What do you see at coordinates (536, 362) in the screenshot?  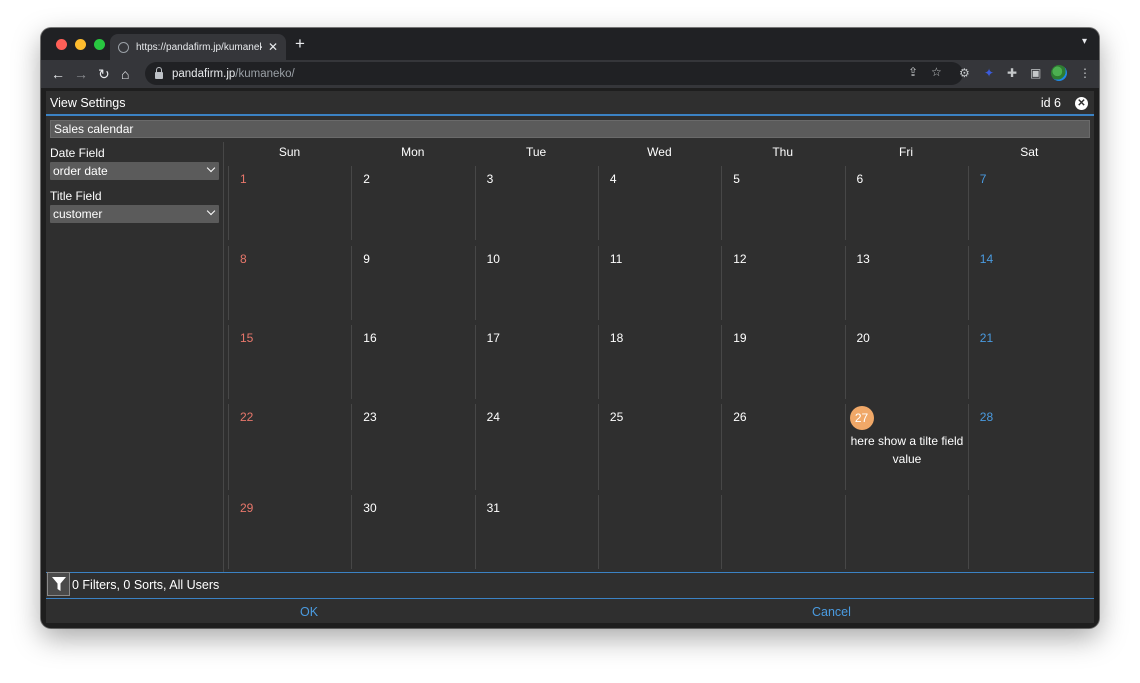 I see `calendar-day-cell: 17` at bounding box center [536, 362].